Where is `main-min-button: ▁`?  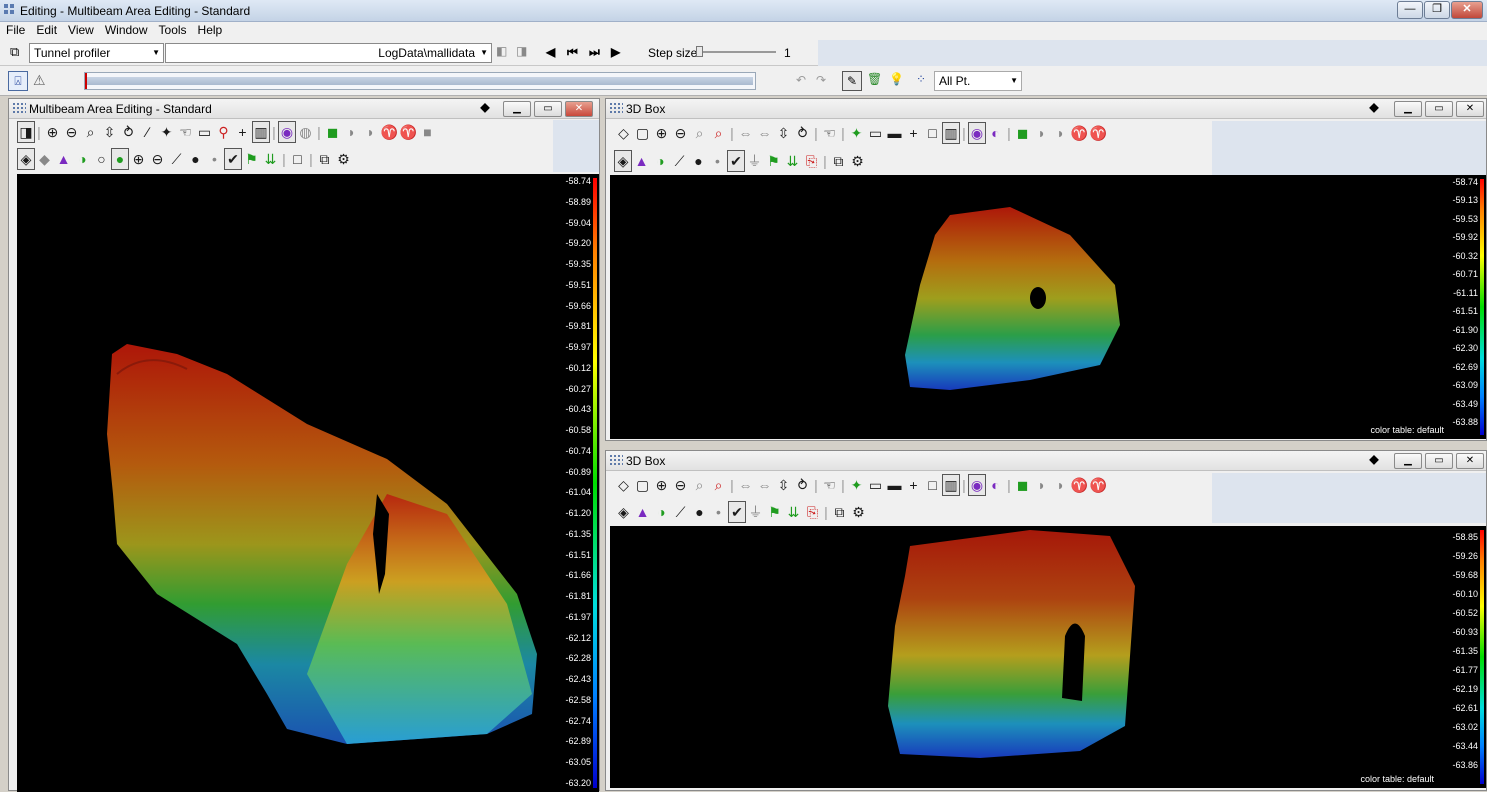
main-min-button: ▁ is located at coordinates (517, 109).